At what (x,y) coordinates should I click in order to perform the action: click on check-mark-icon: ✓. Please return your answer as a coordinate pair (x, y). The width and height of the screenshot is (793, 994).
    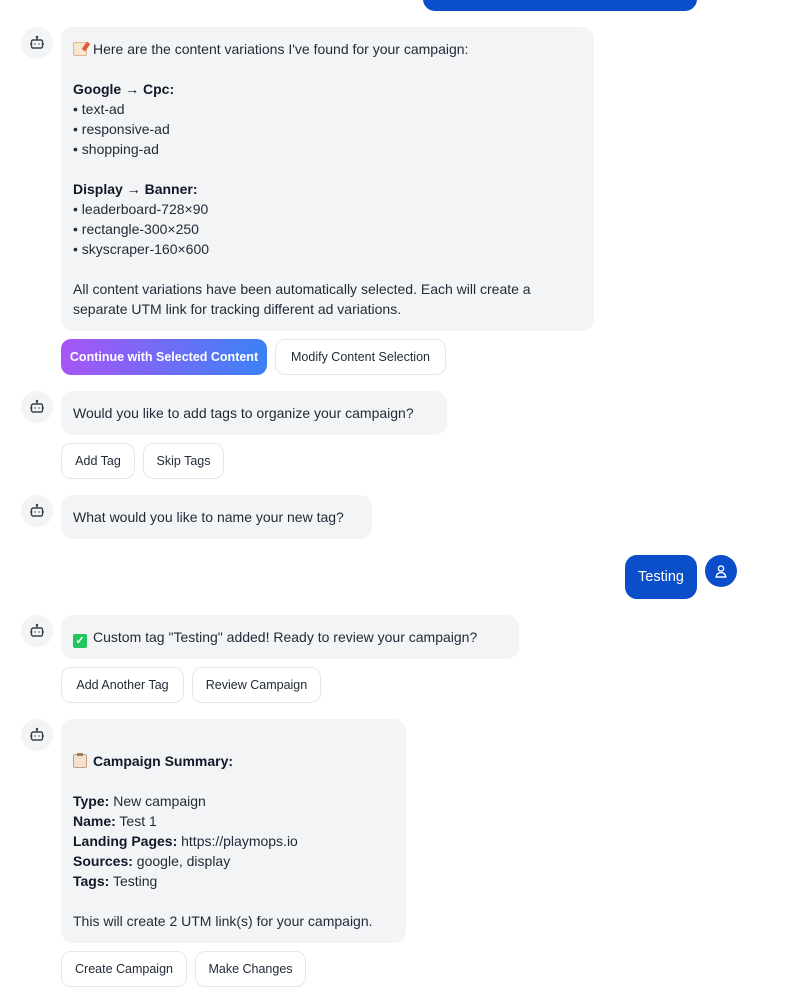
    Looking at the image, I should click on (80, 641).